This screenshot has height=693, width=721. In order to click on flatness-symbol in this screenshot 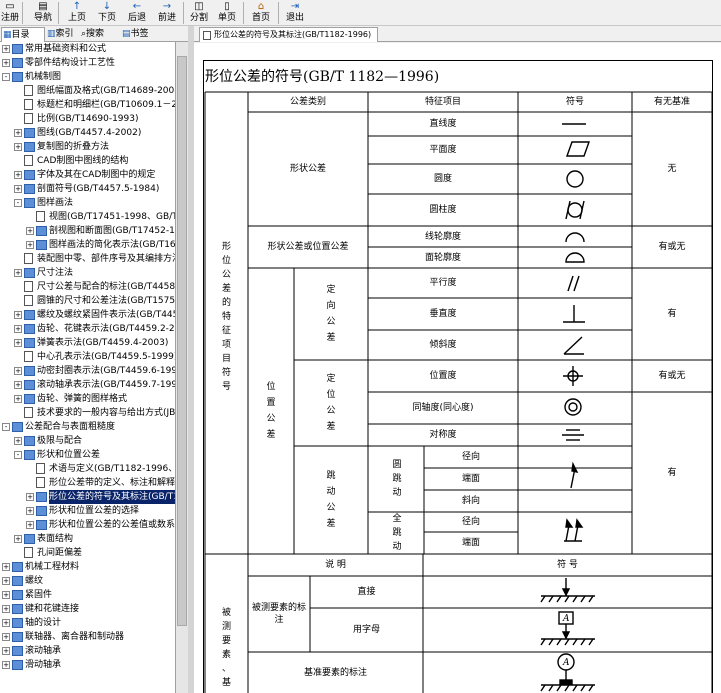, I will do `click(578, 149)`.